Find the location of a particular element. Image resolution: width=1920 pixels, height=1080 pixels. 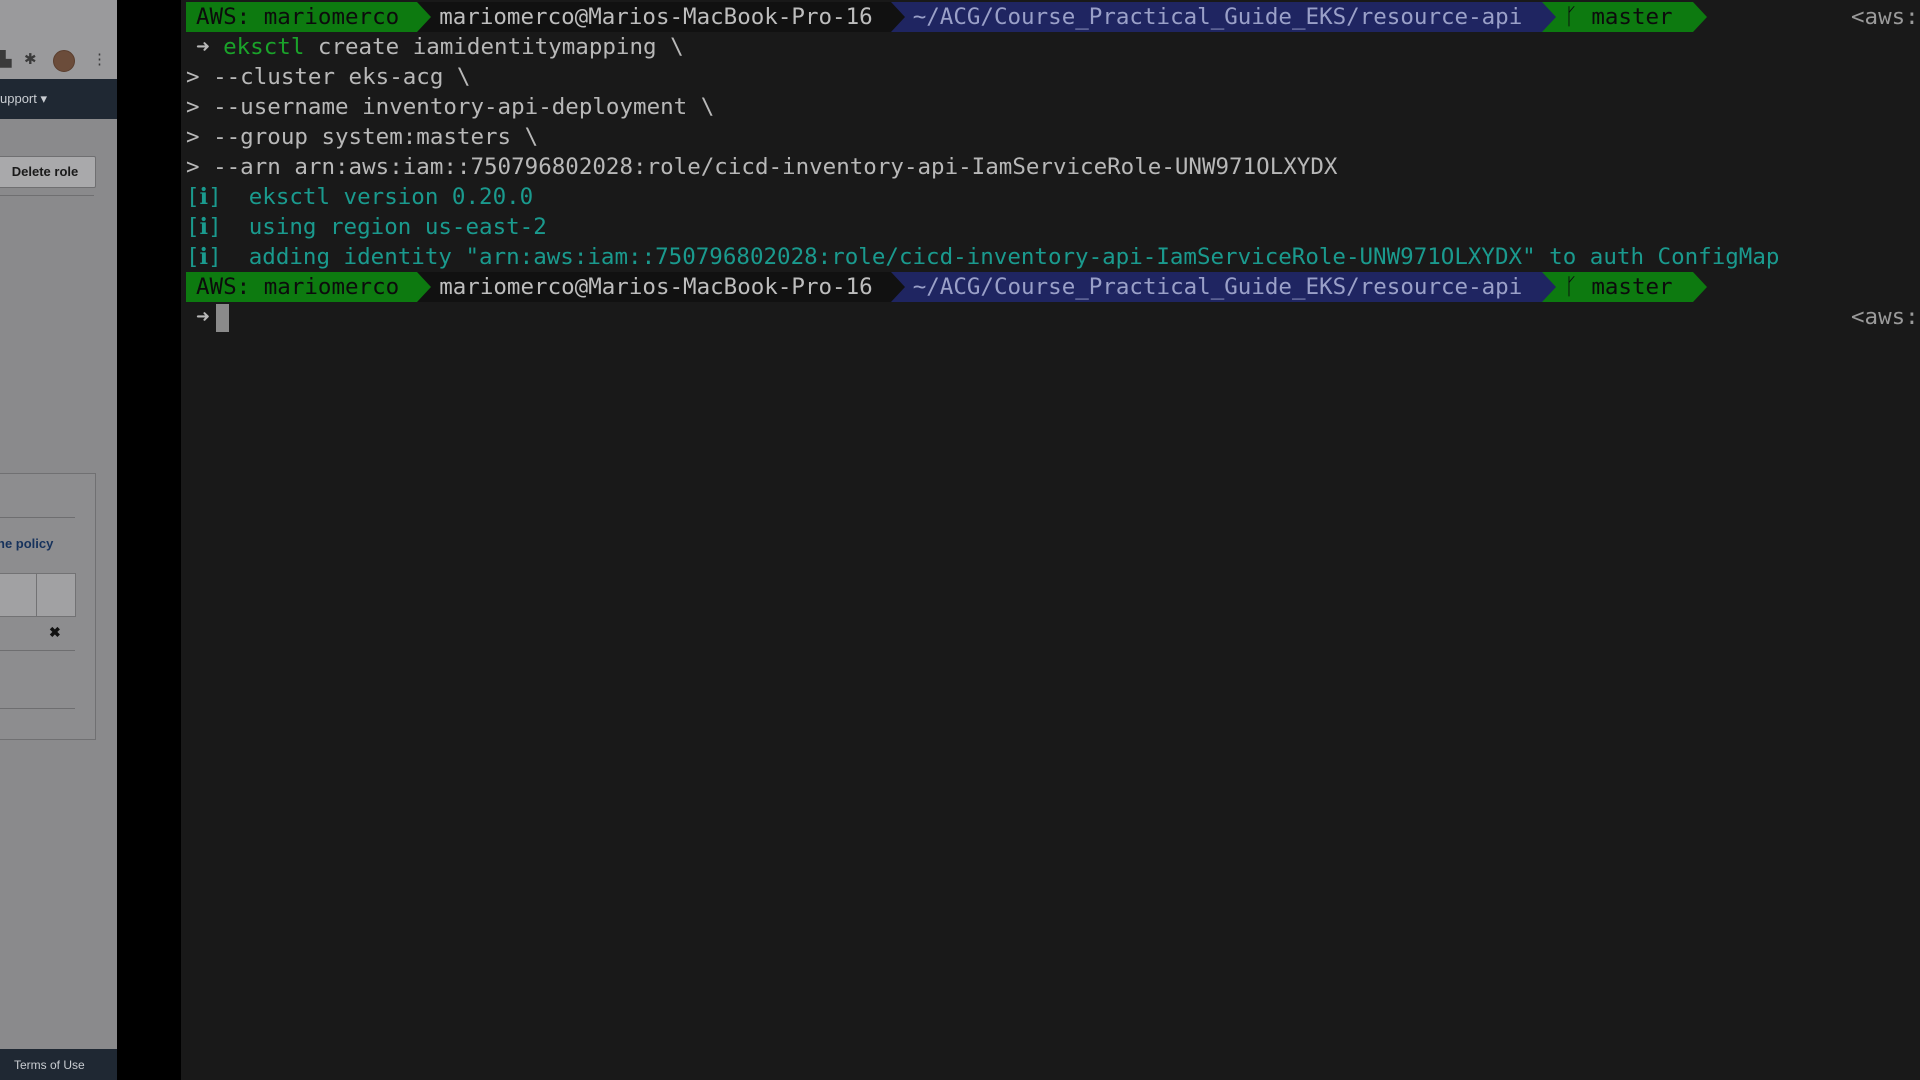

browser-toolbar: ▙ ✱ ⋮ is located at coordinates (58, 40).